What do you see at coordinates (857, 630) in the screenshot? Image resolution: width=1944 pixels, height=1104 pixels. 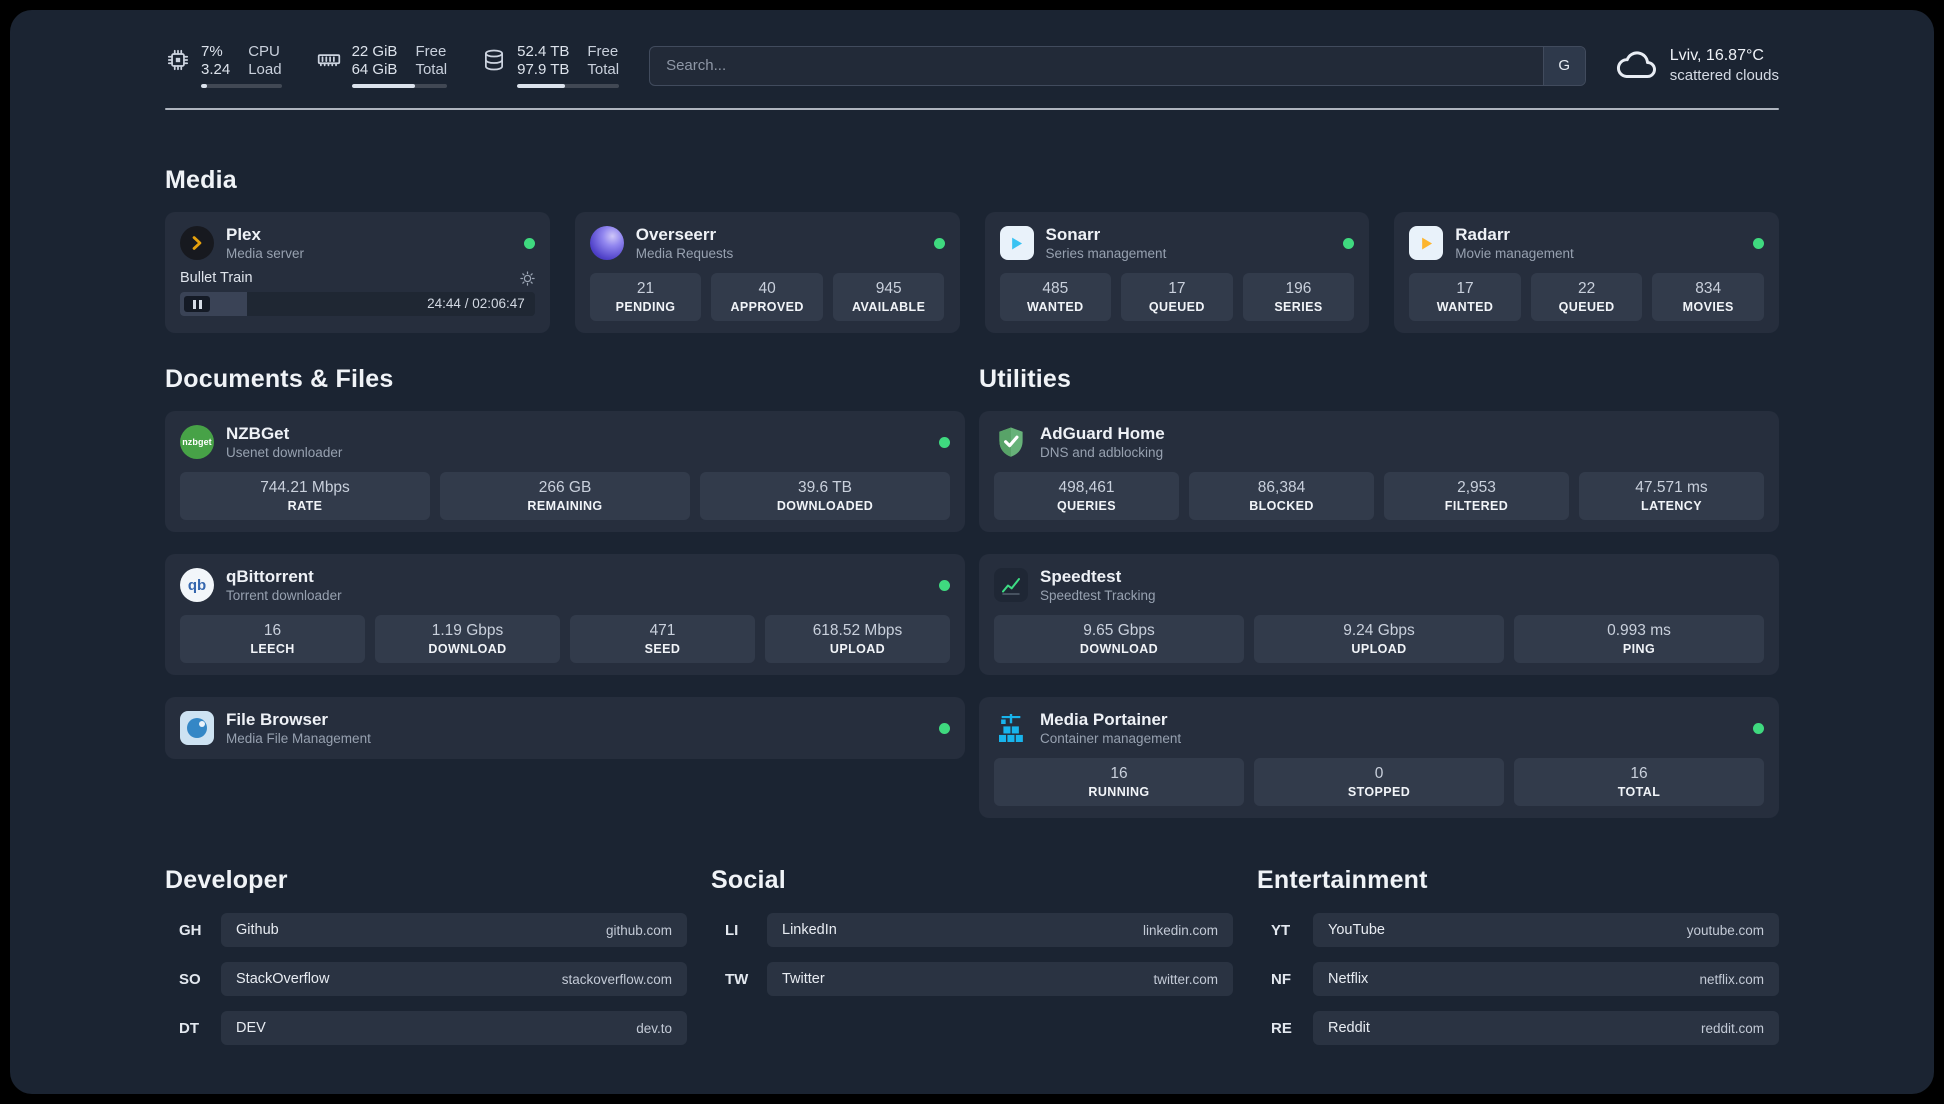 I see `stat-value: 618.52 Mbps` at bounding box center [857, 630].